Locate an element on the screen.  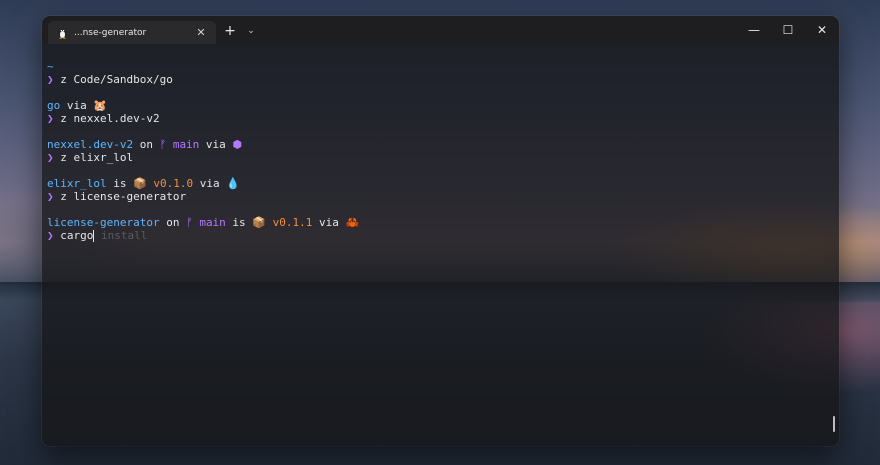
close-window-button: ✕ is located at coordinates (822, 30).